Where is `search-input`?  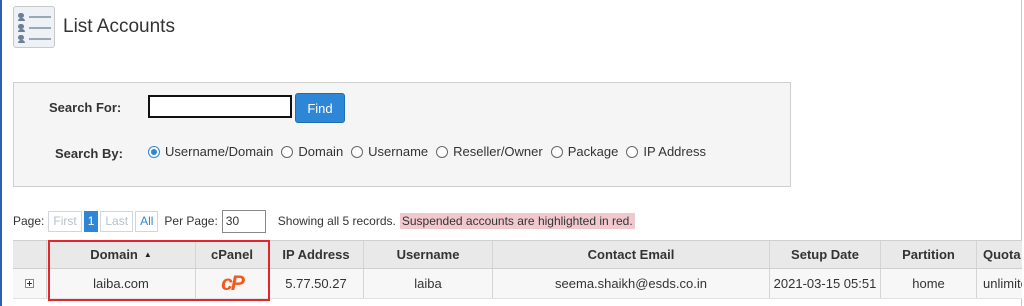
search-input is located at coordinates (220, 106).